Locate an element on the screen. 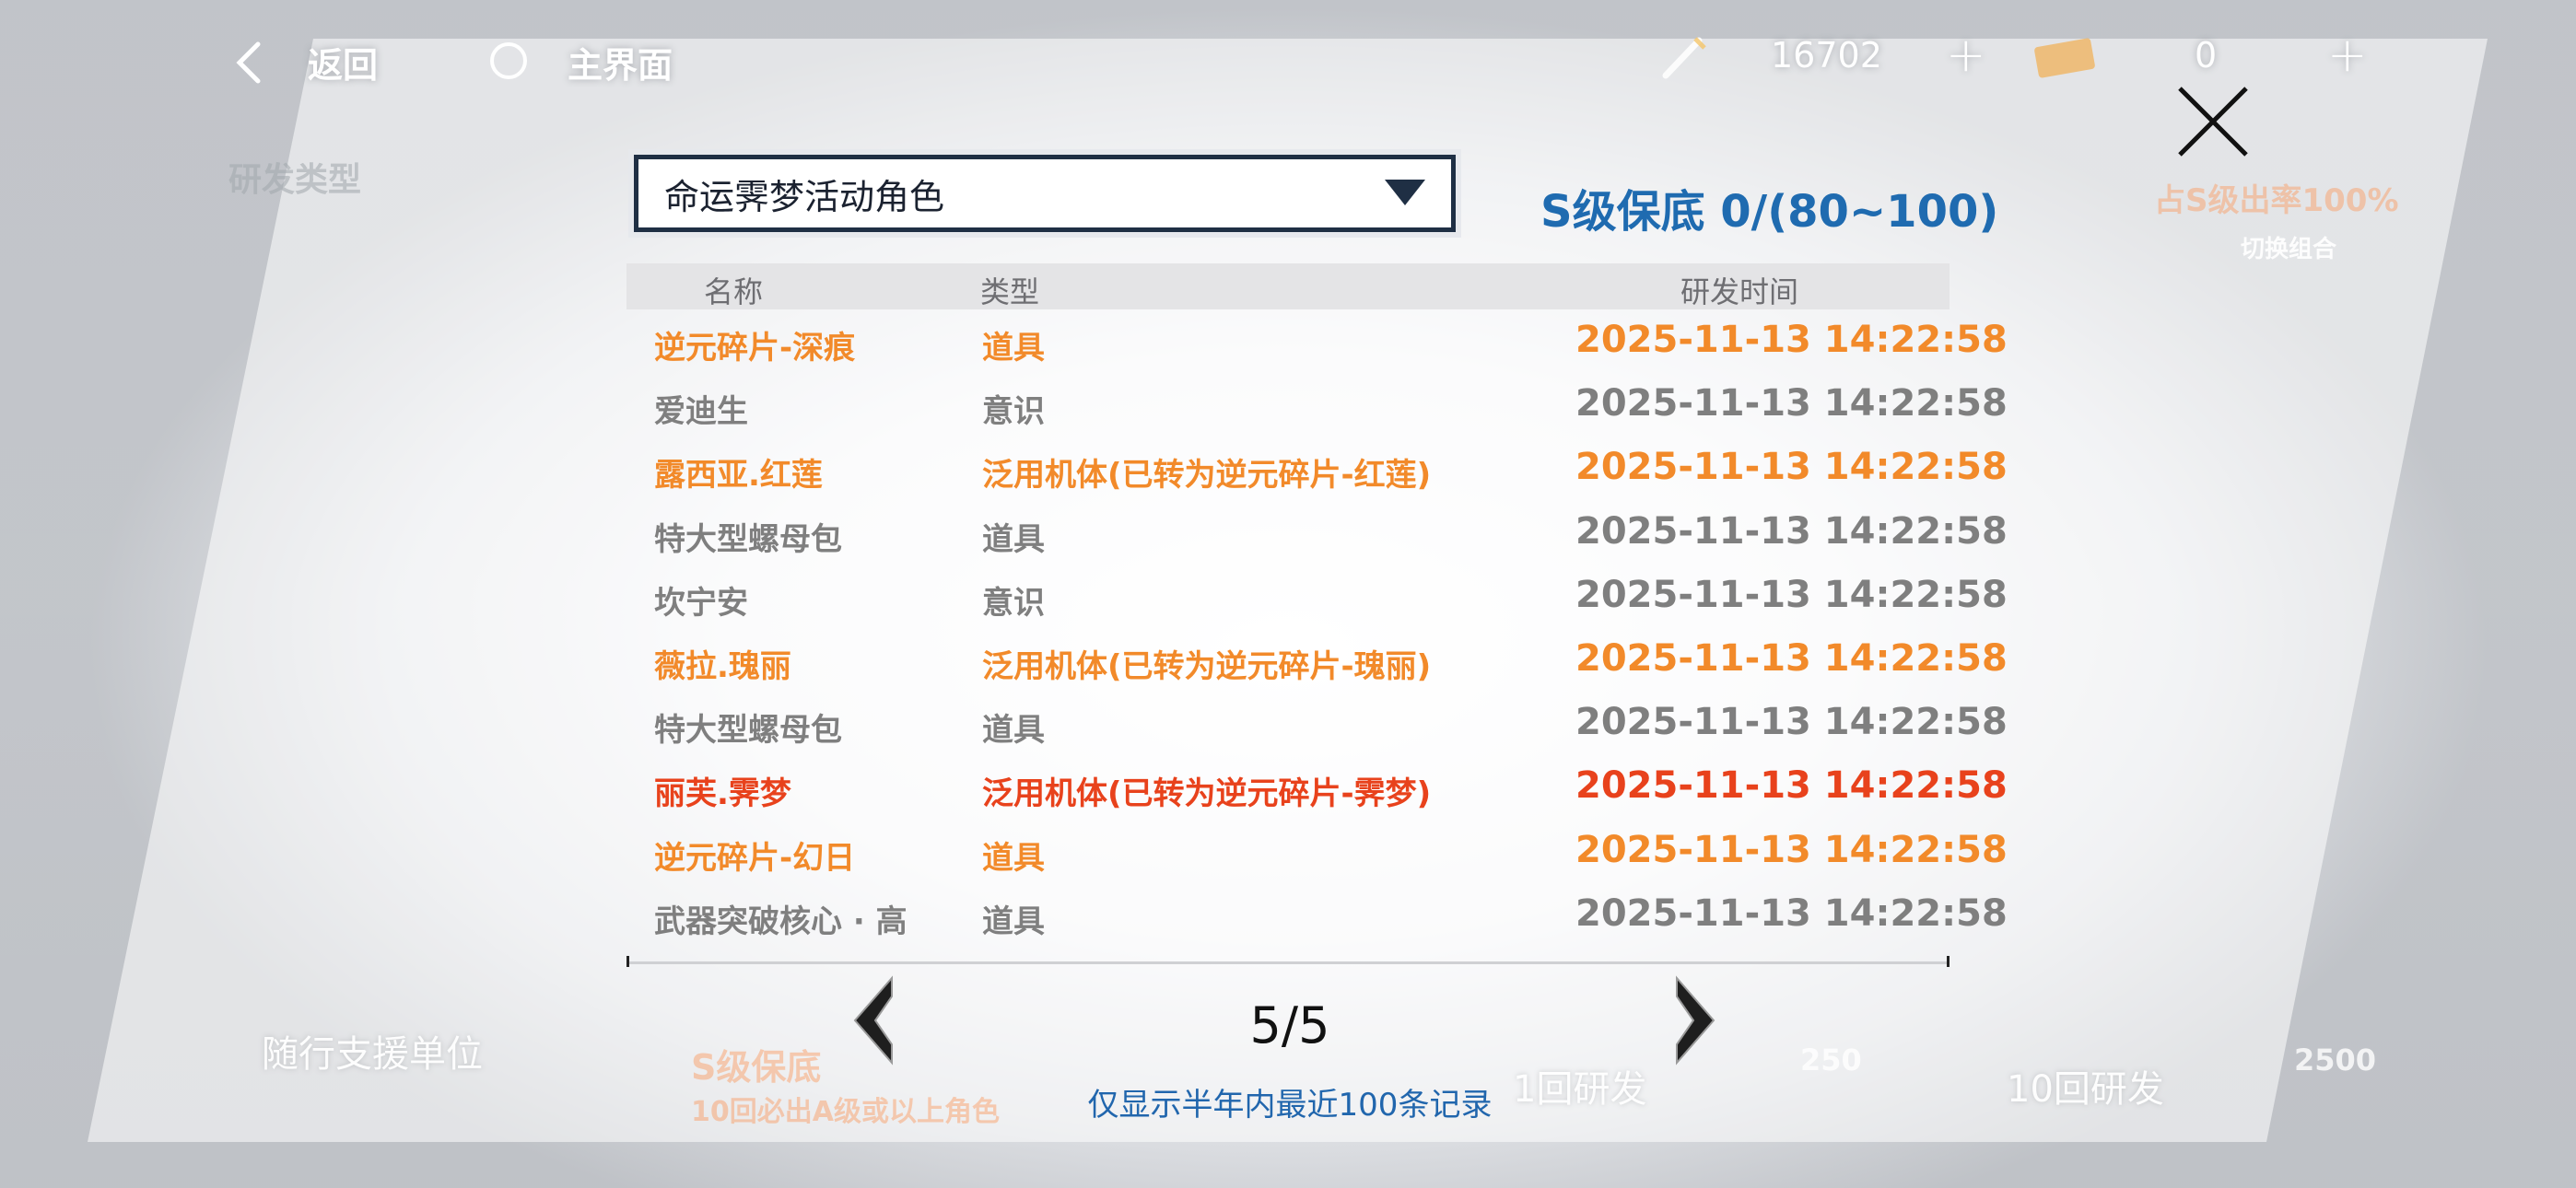 The width and height of the screenshot is (2576, 1188). back-label: 返回 is located at coordinates (343, 65).